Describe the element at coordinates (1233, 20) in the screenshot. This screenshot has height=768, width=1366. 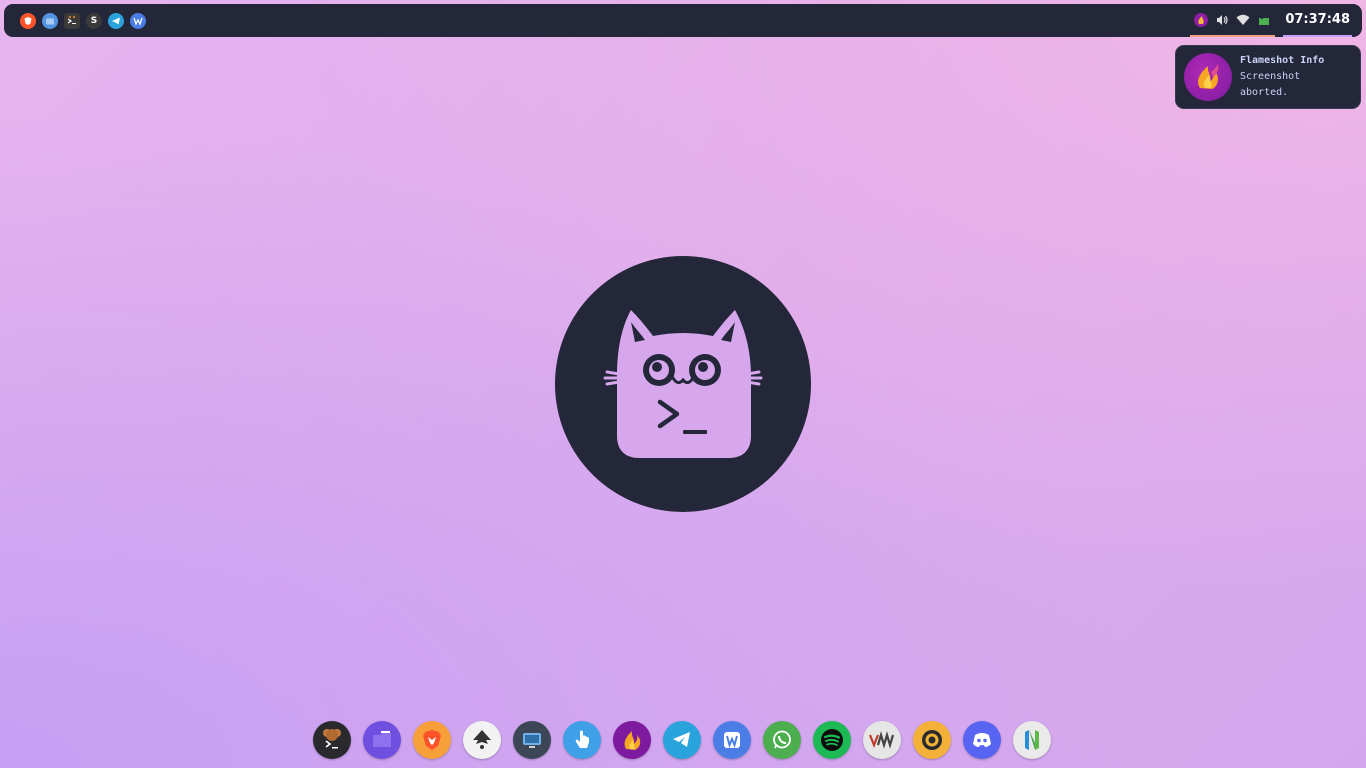
I see `status-icons` at that location.